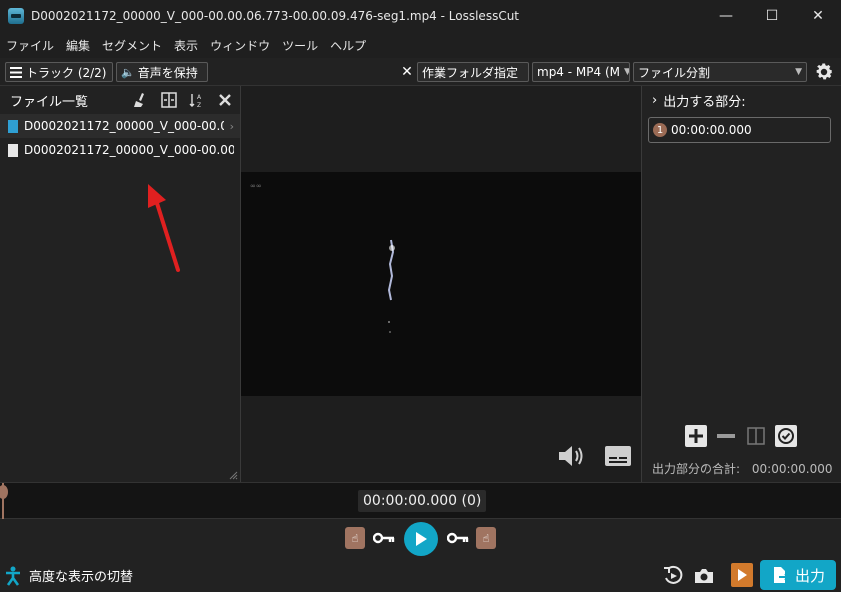  I want to click on list-icon, so click(16, 72).